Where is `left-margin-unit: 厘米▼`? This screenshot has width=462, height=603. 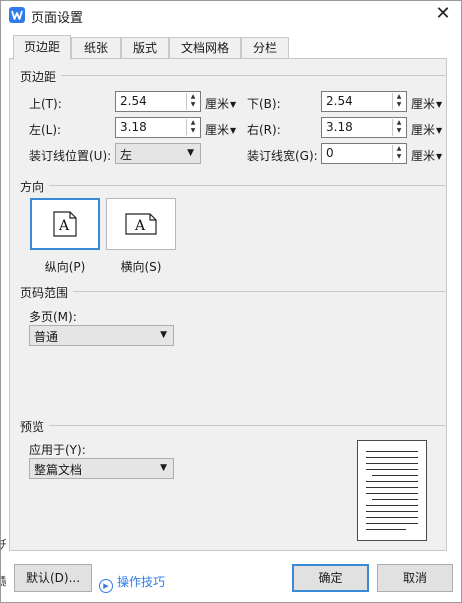 left-margin-unit: 厘米▼ is located at coordinates (220, 129).